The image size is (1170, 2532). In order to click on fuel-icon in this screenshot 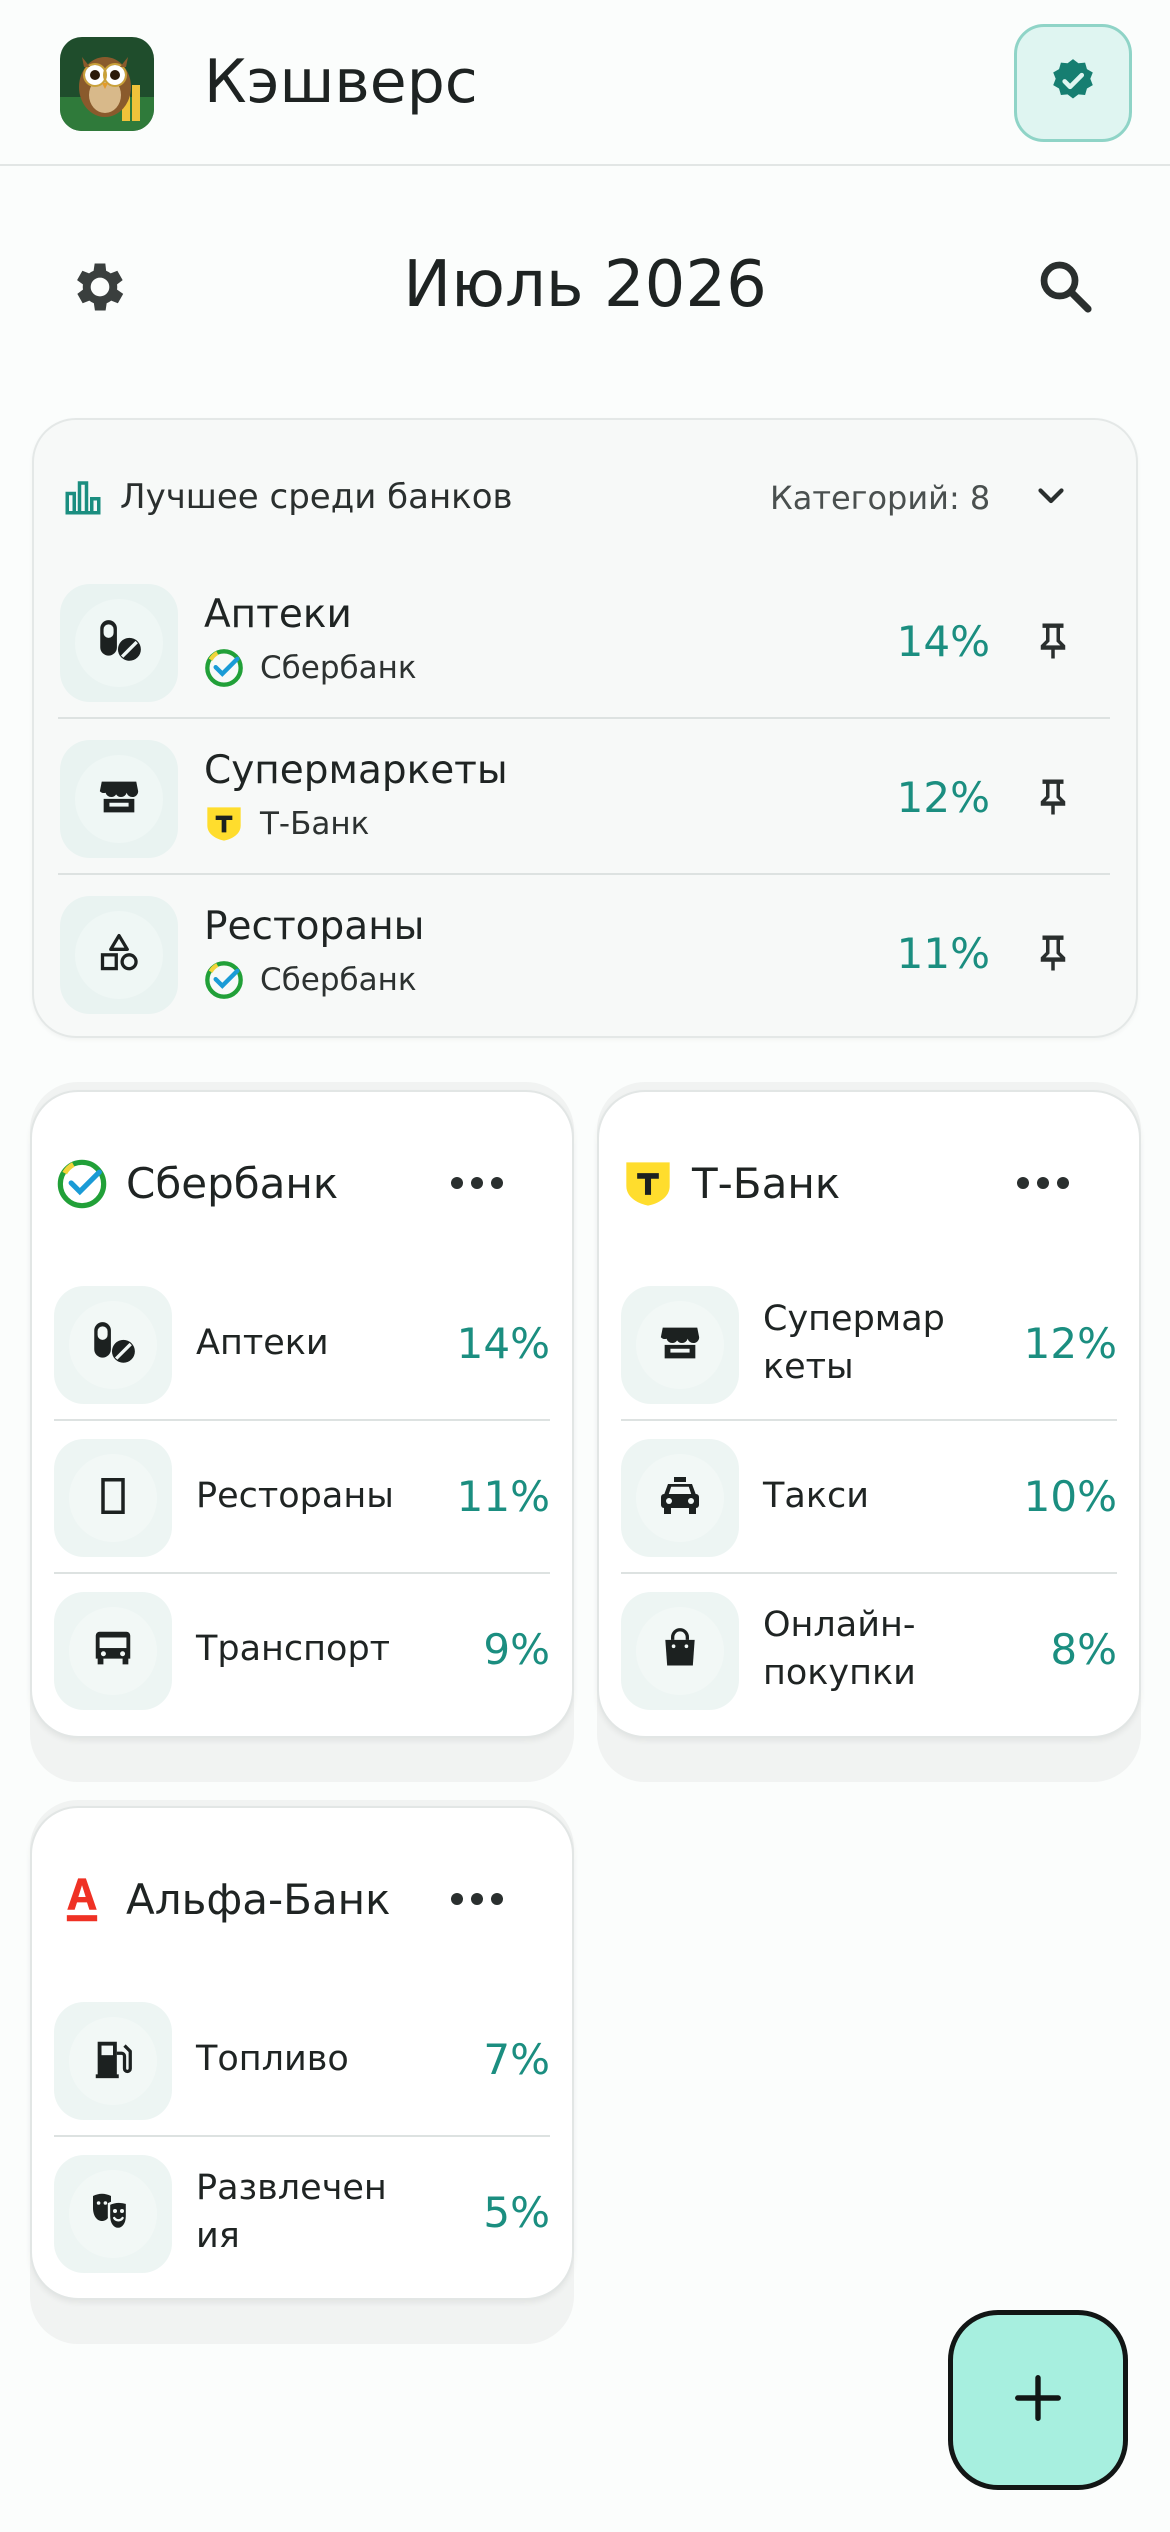, I will do `click(113, 2061)`.